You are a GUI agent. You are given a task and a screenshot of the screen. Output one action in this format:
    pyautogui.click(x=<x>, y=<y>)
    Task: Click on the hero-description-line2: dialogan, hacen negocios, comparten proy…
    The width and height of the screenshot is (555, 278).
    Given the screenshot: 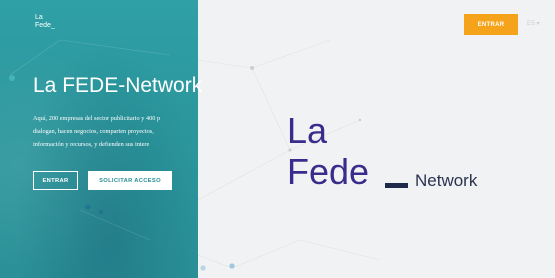 What is the action you would take?
    pyautogui.click(x=93, y=131)
    